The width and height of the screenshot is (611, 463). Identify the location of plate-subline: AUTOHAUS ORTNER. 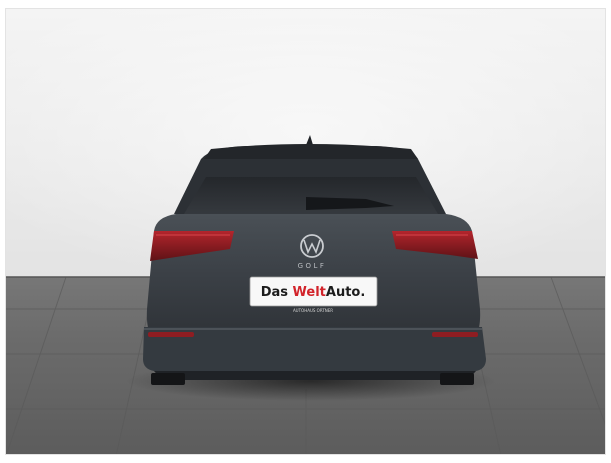
(313, 310).